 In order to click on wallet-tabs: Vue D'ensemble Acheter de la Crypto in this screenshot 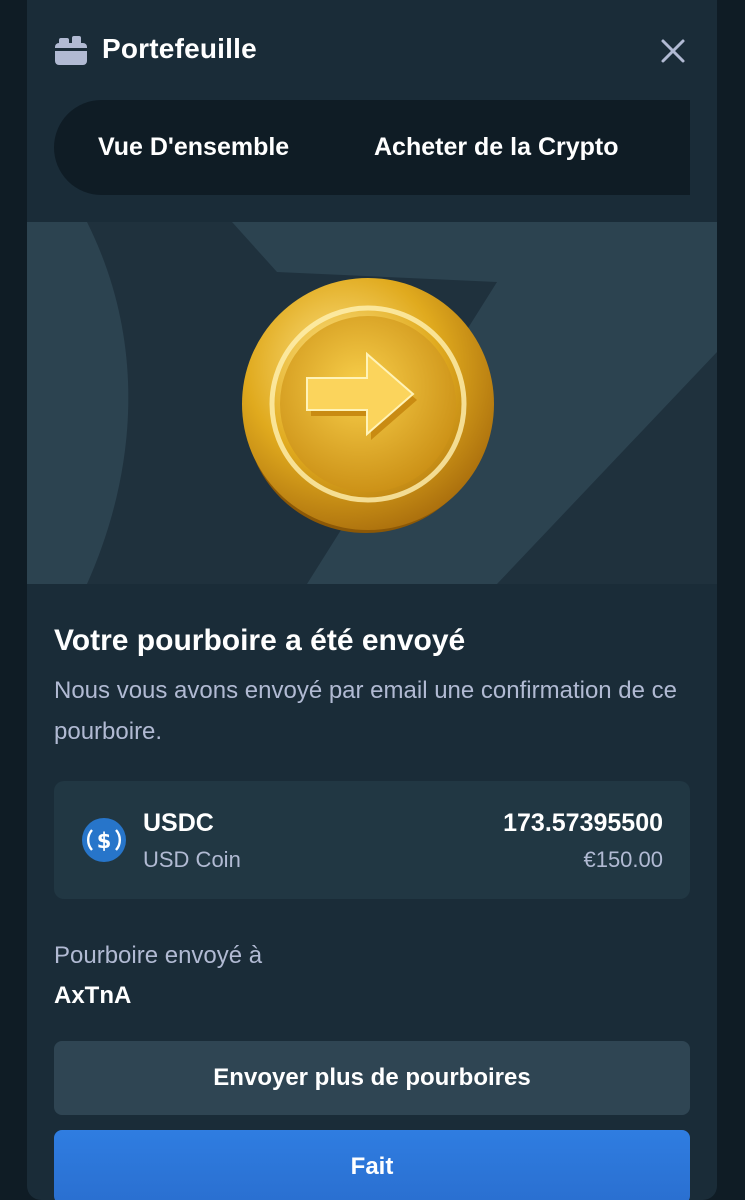, I will do `click(372, 147)`.